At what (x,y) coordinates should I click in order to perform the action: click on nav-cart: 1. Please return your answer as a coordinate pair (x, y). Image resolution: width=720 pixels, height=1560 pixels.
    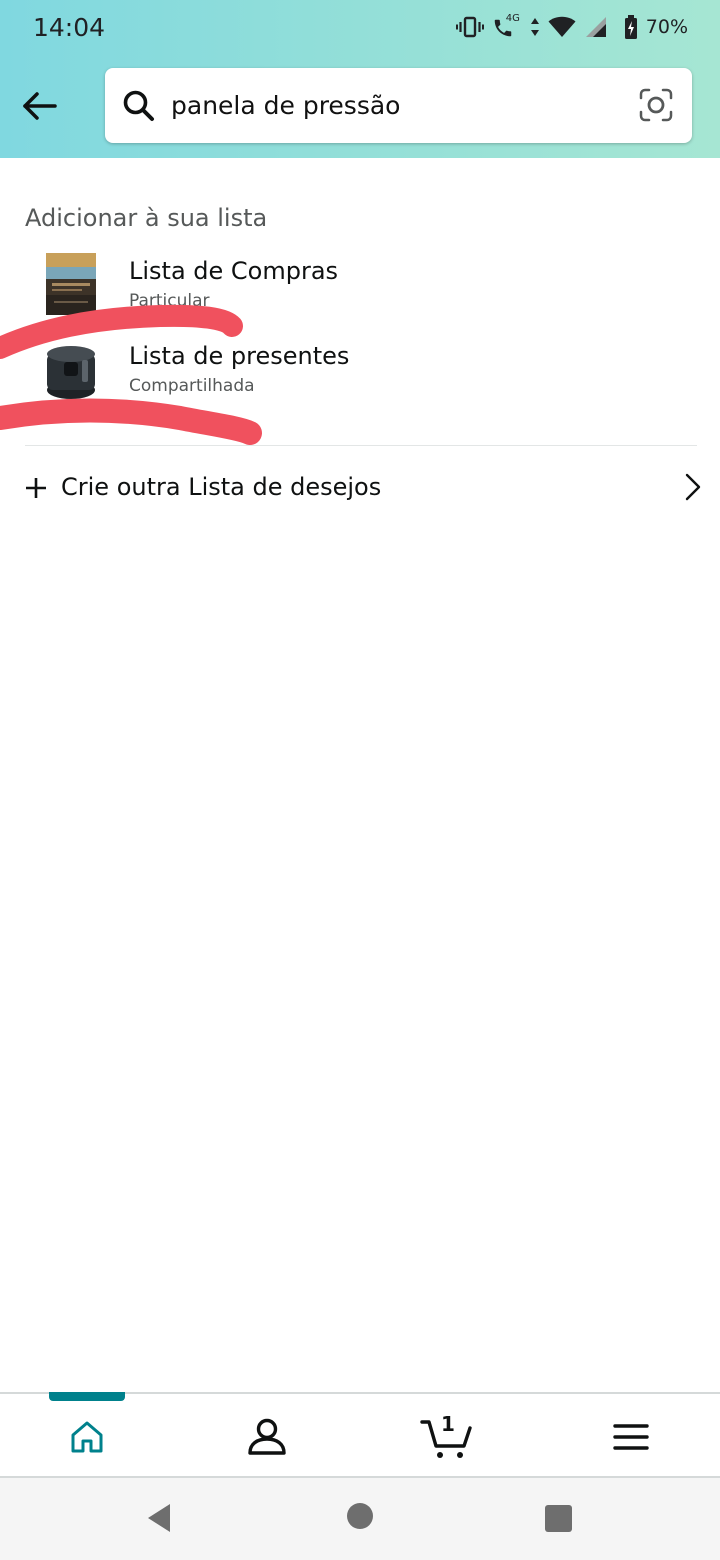
    Looking at the image, I should click on (447, 1437).